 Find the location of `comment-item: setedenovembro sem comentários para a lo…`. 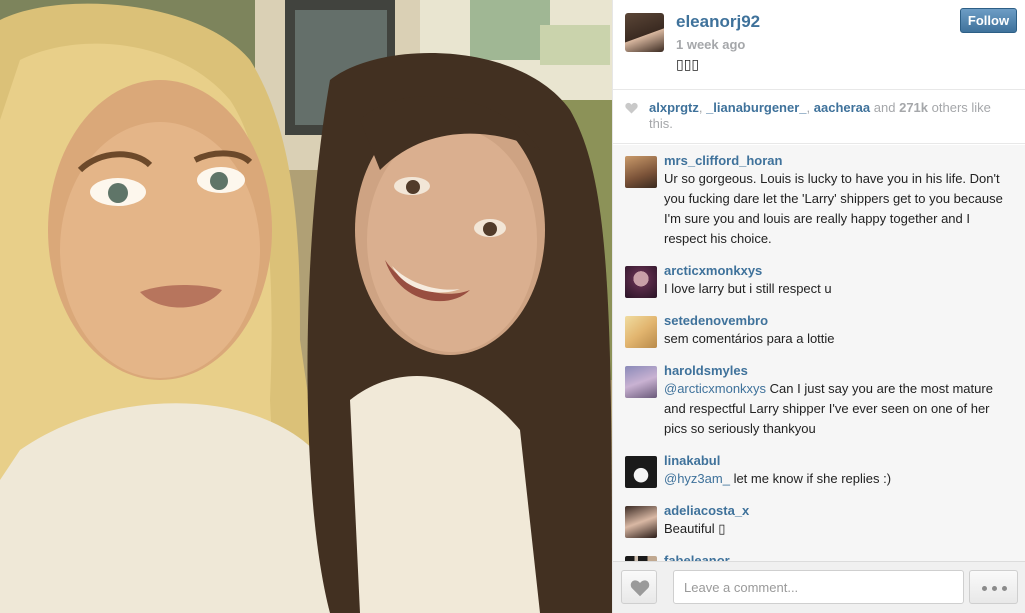

comment-item: setedenovembro sem comentários para a lo… is located at coordinates (819, 331).